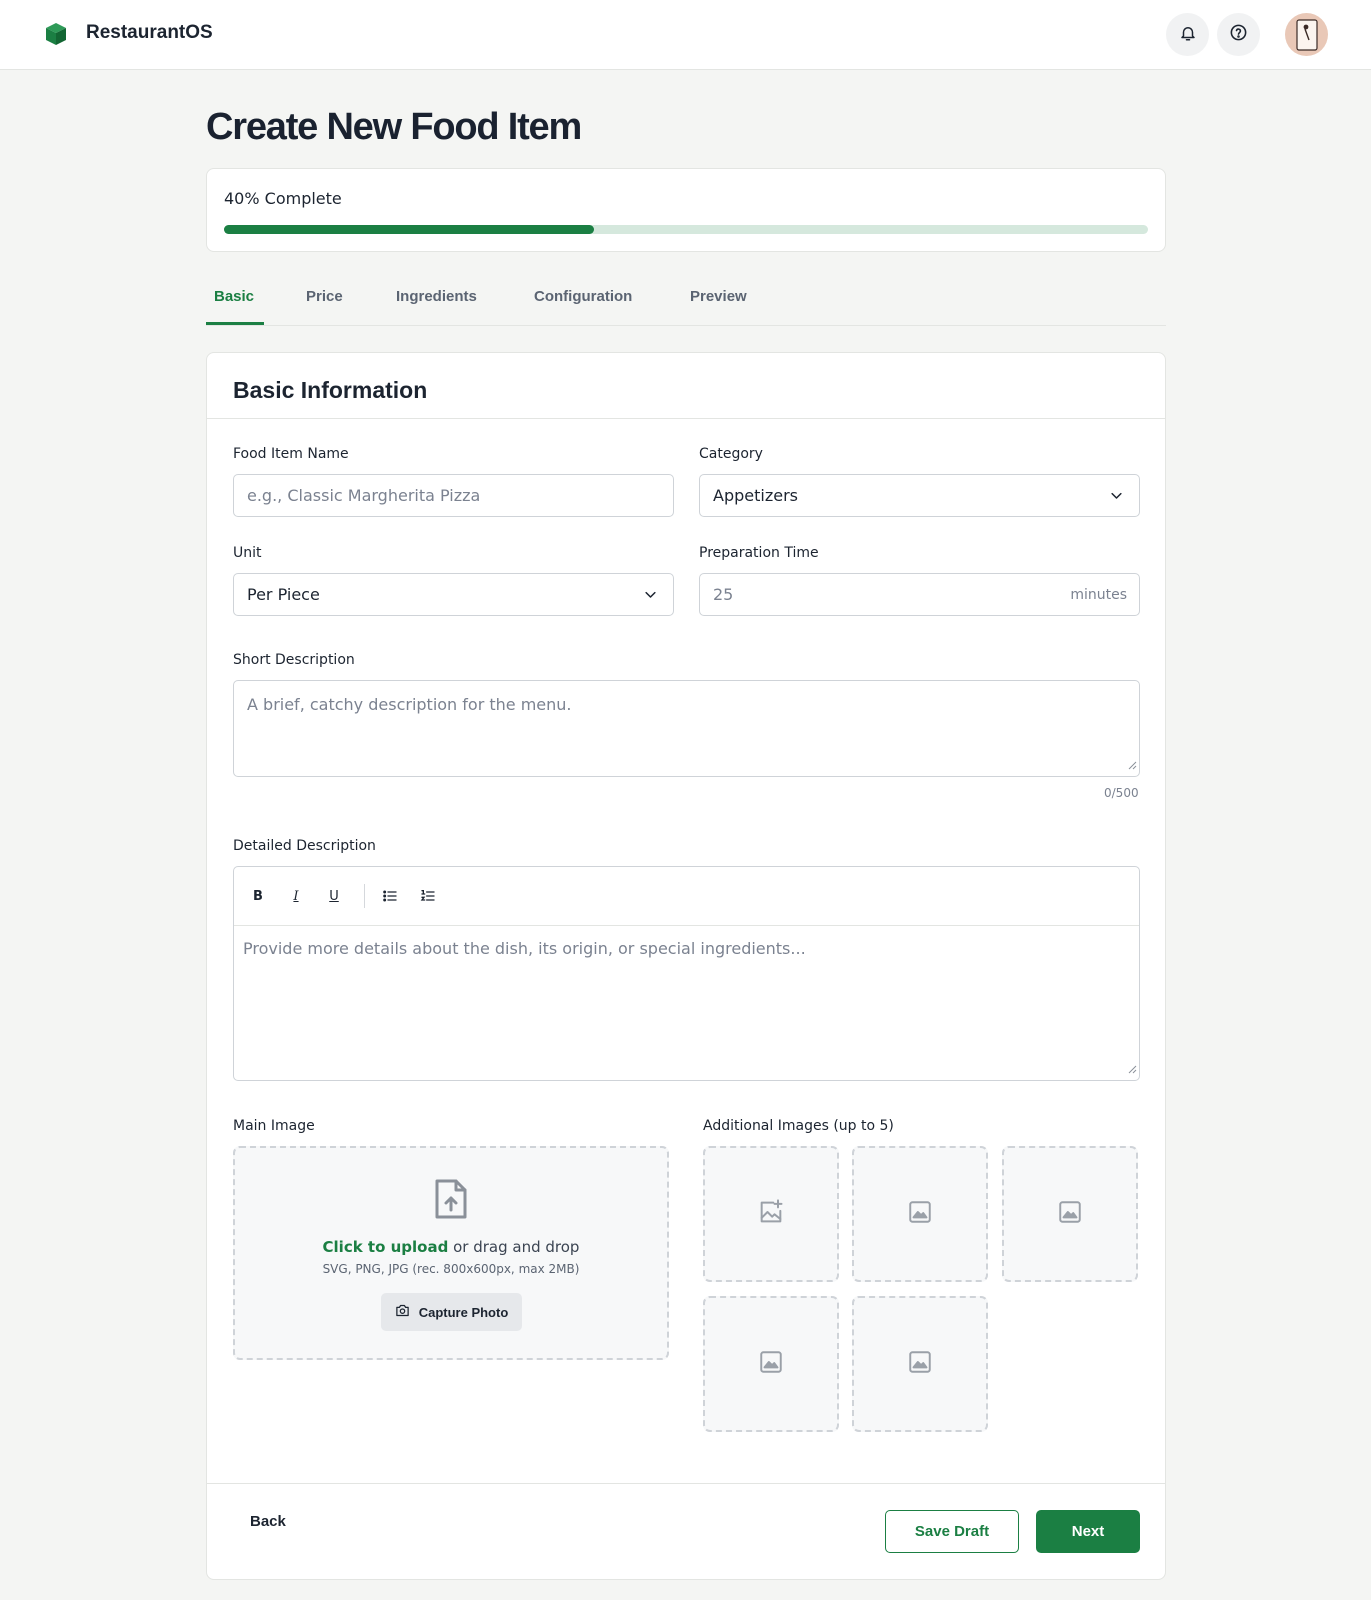  Describe the element at coordinates (364, 896) in the screenshot. I see `toolbar-divider` at that location.